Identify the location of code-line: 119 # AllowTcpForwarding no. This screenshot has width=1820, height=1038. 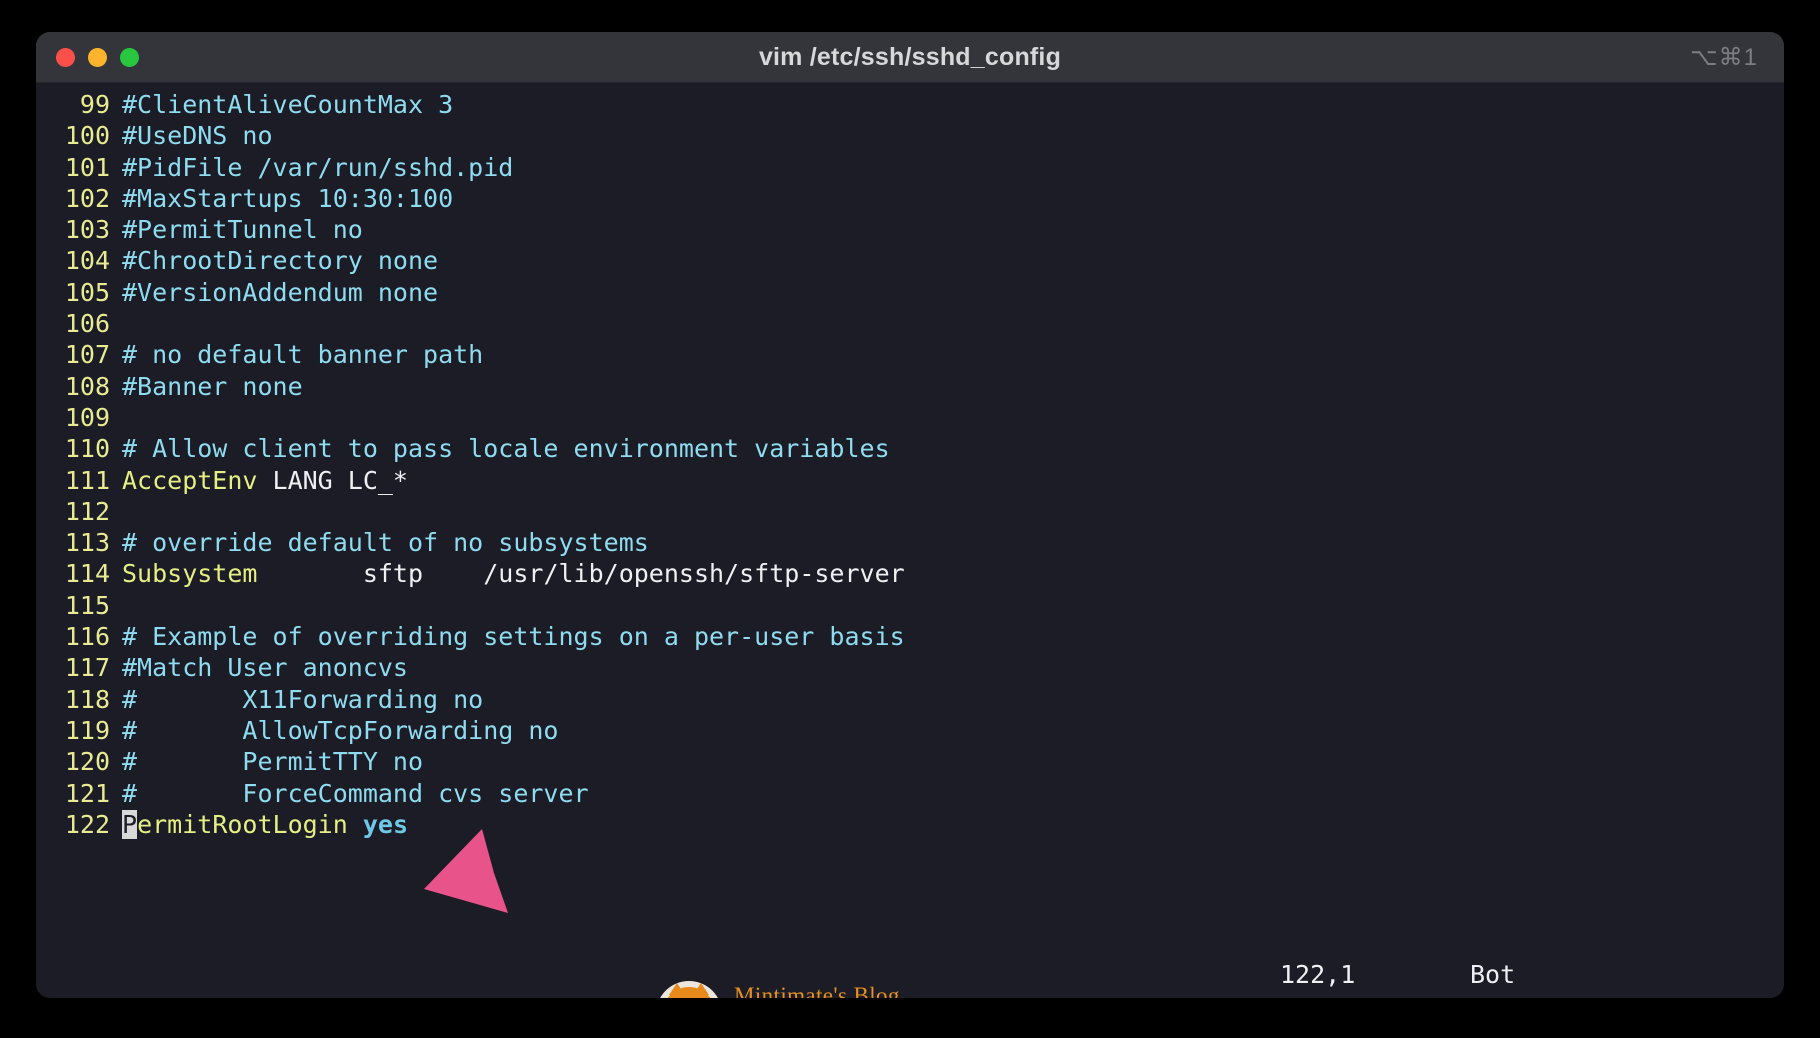
(910, 730).